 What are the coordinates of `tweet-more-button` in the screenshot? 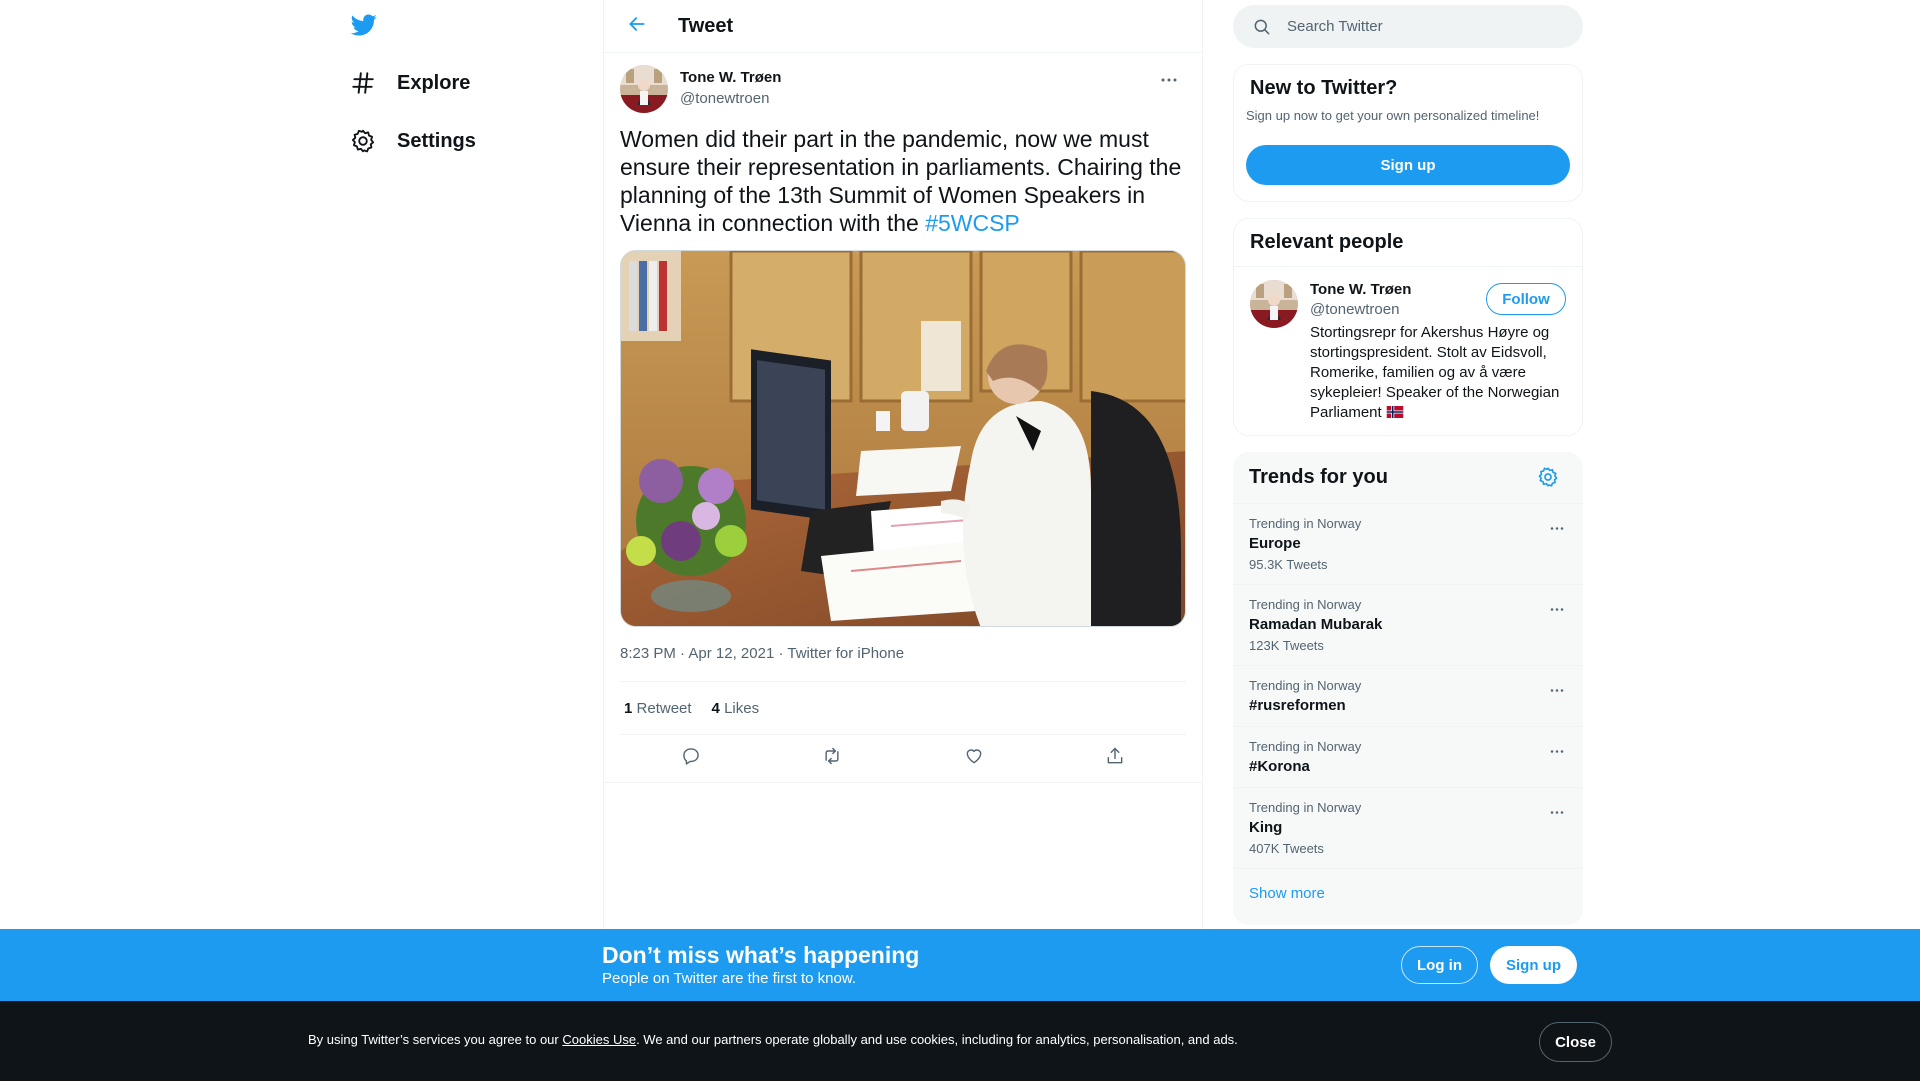 It's located at (1169, 79).